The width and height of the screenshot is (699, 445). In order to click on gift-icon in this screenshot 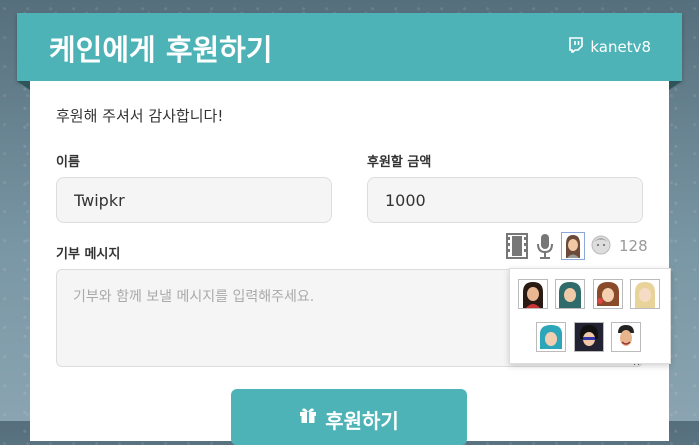, I will do `click(308, 417)`.